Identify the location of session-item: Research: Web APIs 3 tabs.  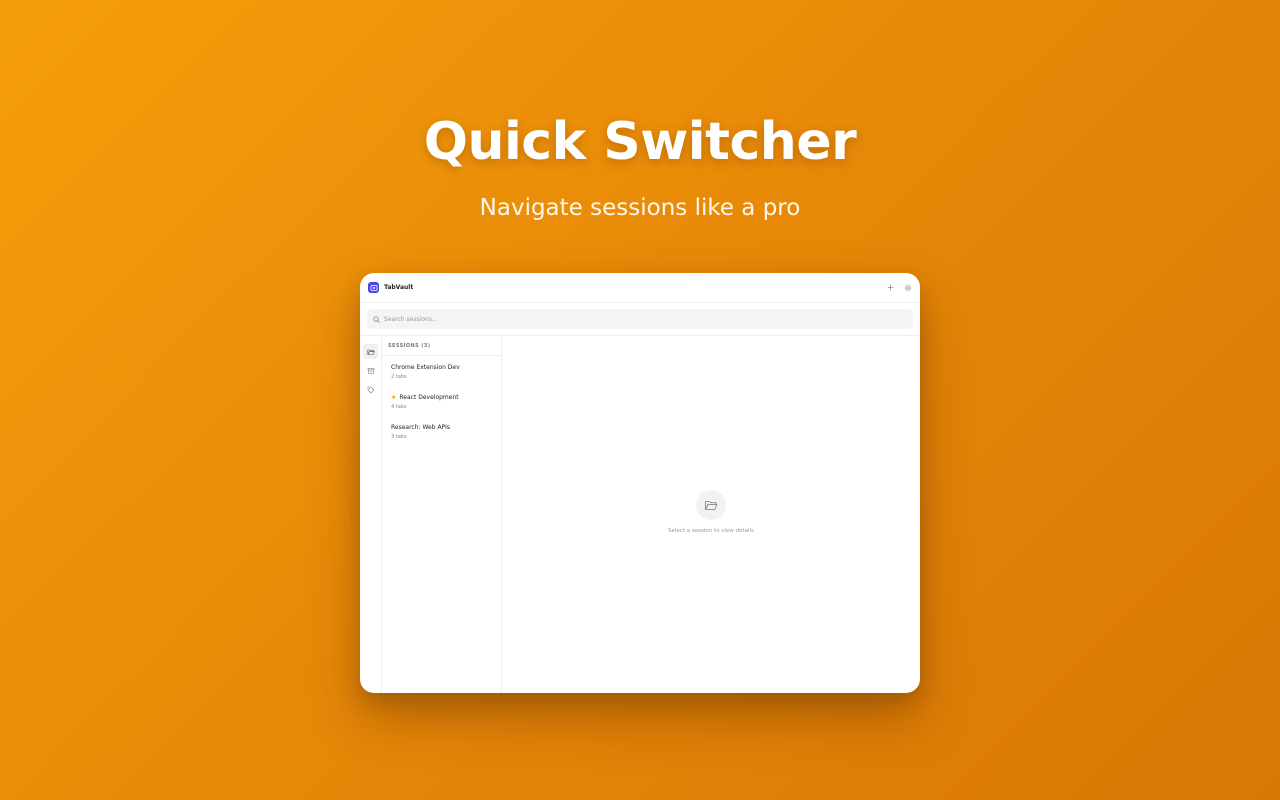
(441, 431).